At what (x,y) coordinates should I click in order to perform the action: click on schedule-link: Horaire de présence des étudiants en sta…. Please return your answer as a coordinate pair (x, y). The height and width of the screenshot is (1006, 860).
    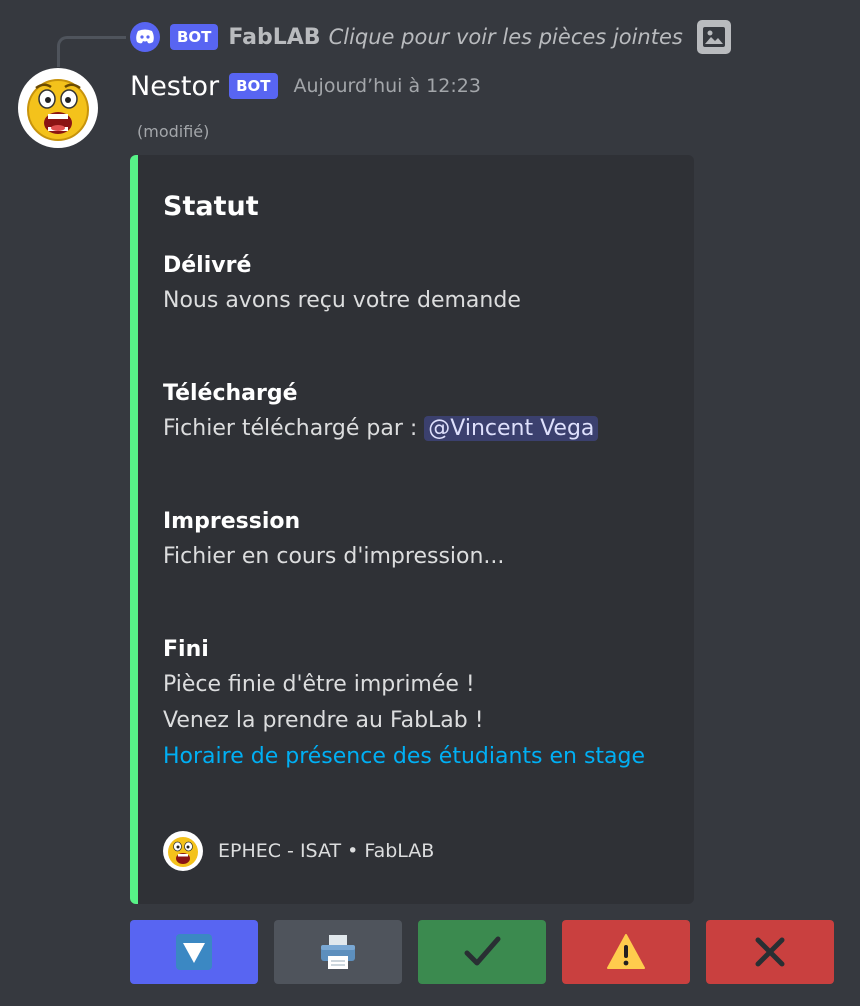
    Looking at the image, I should click on (404, 756).